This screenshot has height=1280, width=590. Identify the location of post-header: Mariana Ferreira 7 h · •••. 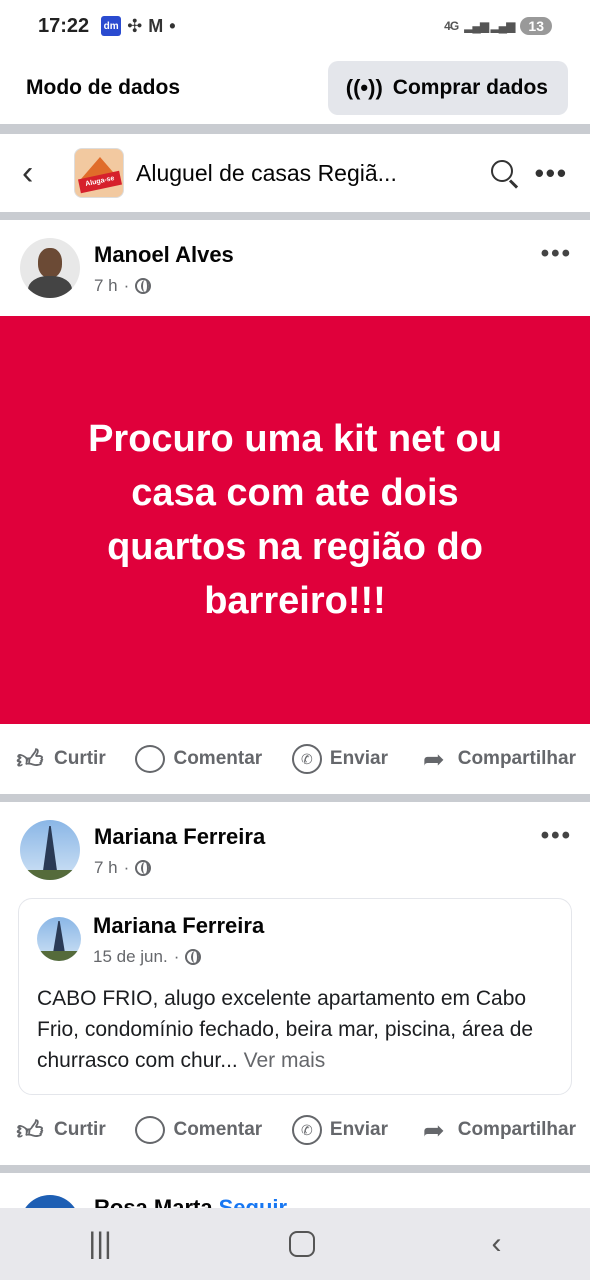
(295, 850).